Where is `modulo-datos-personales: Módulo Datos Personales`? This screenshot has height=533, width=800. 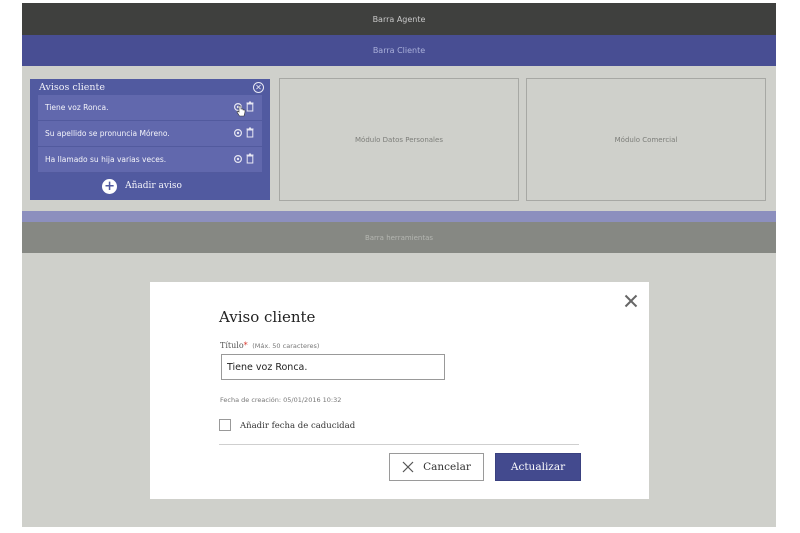
modulo-datos-personales: Módulo Datos Personales is located at coordinates (399, 139).